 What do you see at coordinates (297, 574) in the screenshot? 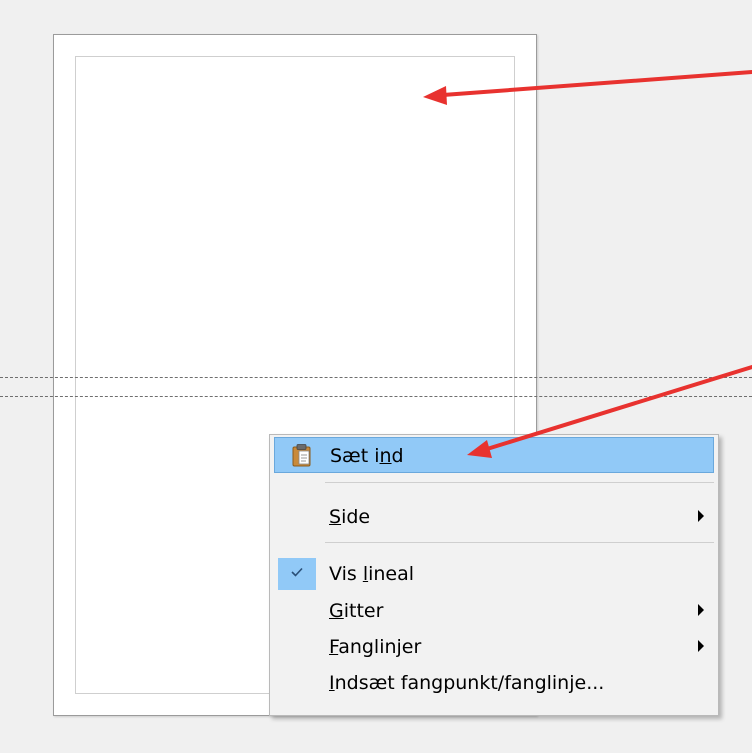
I see `checkmark-icon` at bounding box center [297, 574].